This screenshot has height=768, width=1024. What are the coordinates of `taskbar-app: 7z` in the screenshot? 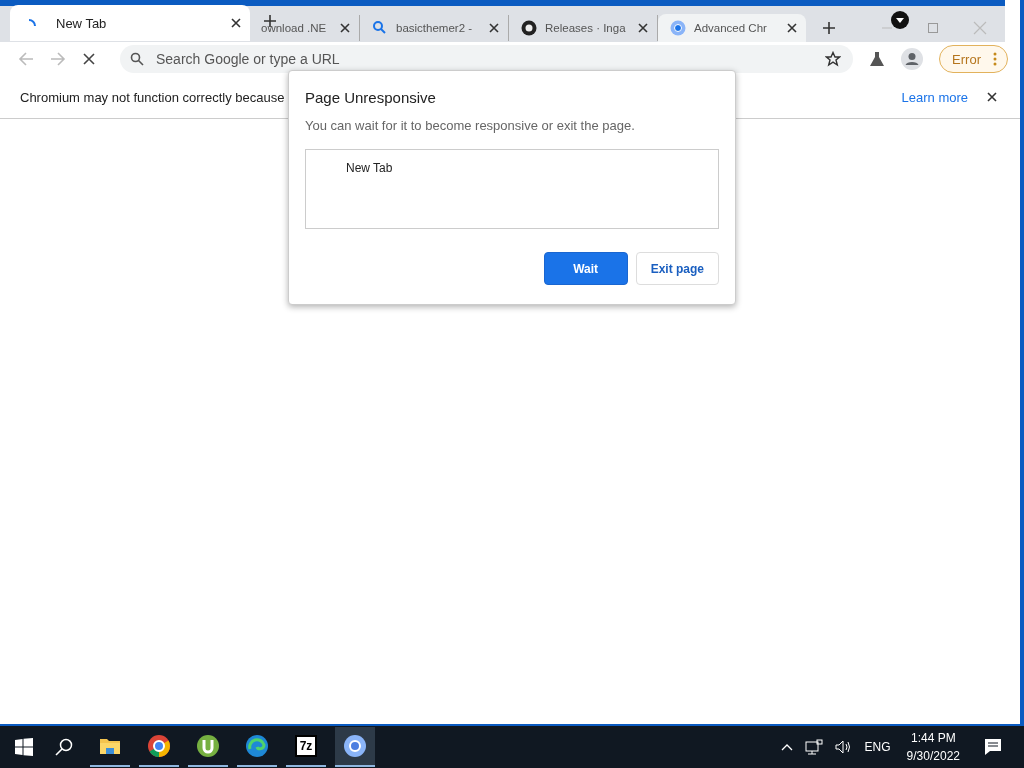 It's located at (306, 747).